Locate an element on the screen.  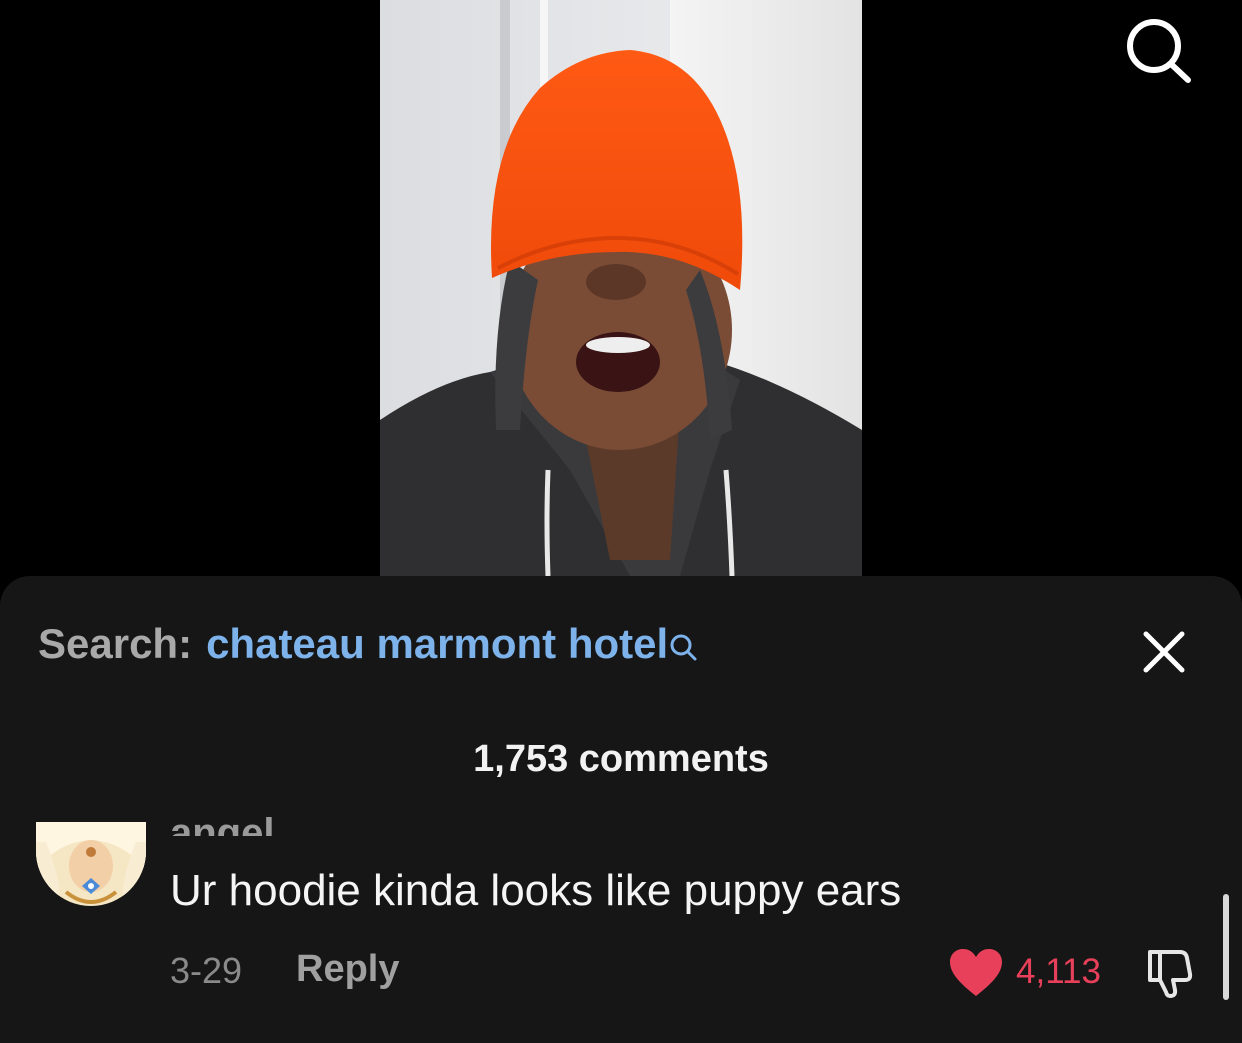
related-search: Search: chateau marmont hotel is located at coordinates (368, 650).